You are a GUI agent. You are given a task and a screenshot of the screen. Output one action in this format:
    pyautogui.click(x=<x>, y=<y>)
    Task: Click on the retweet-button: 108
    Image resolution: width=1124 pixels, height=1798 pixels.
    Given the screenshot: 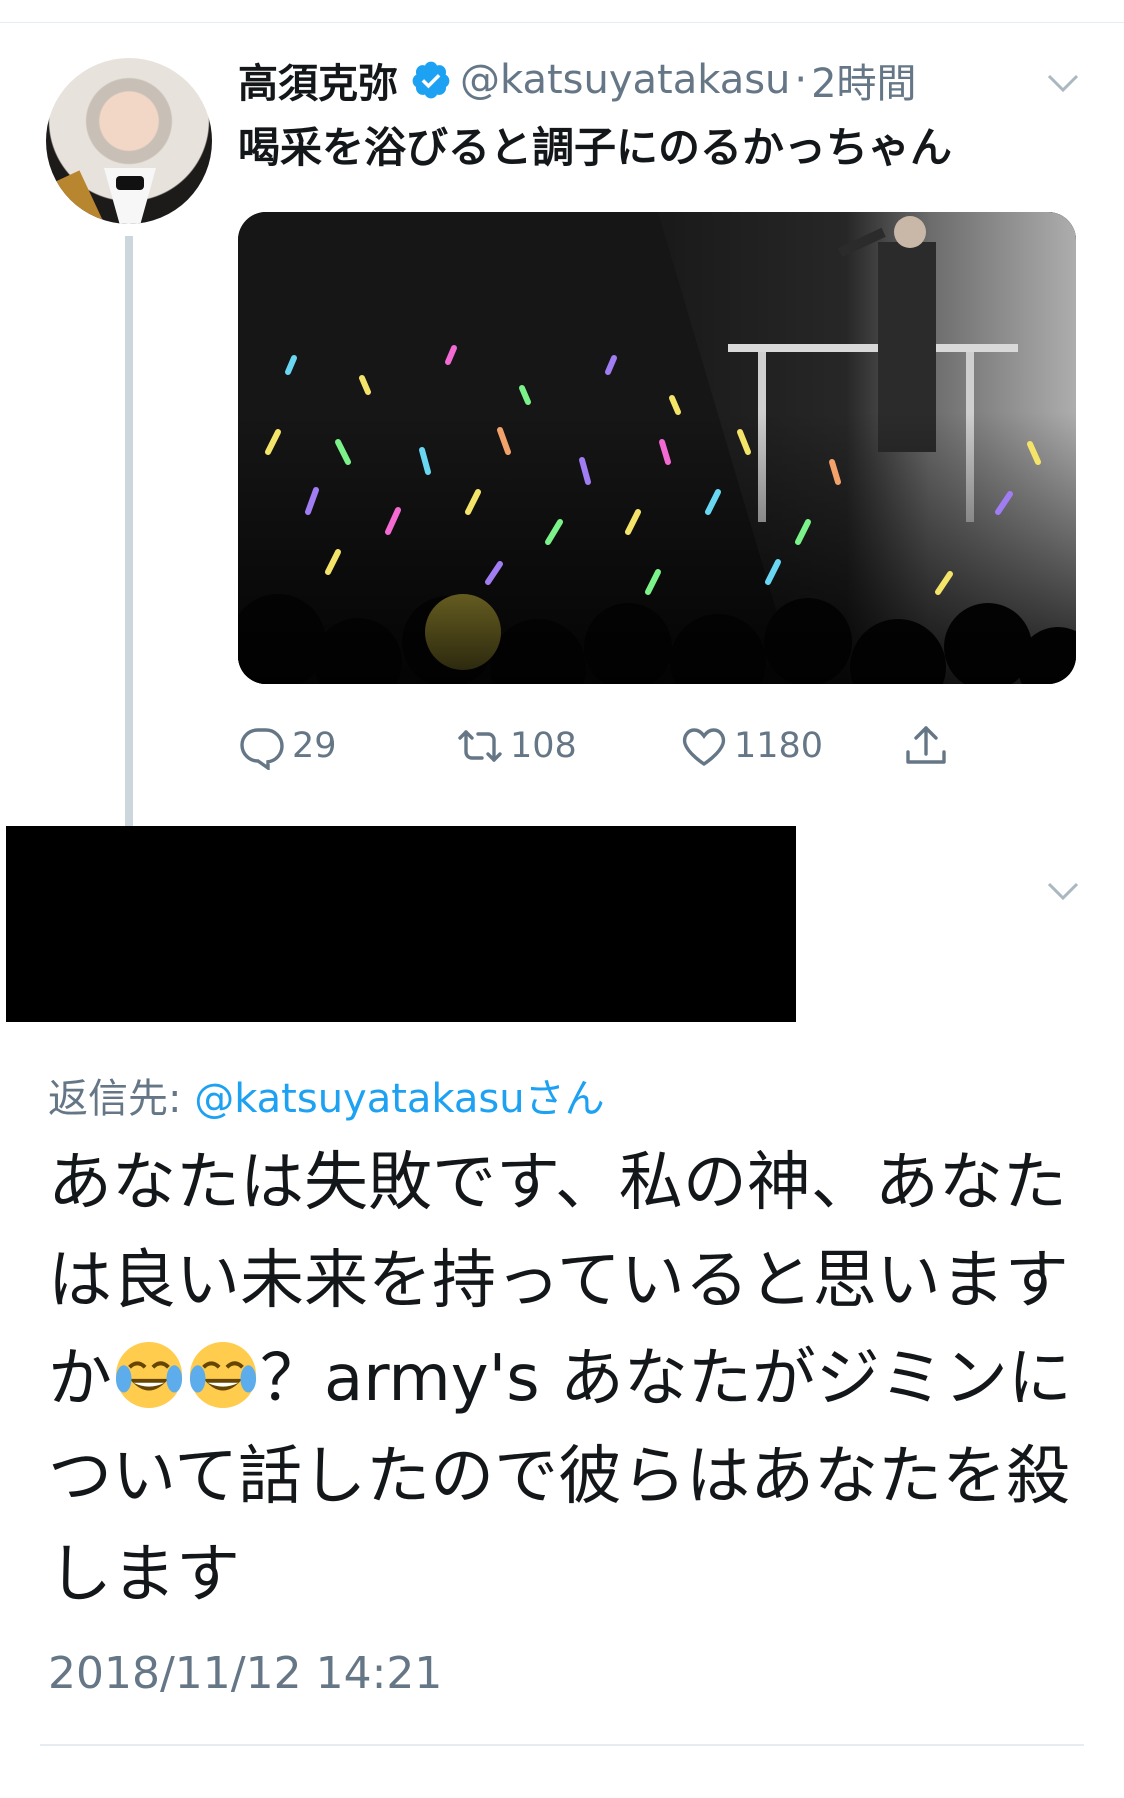 What is the action you would take?
    pyautogui.click(x=516, y=746)
    